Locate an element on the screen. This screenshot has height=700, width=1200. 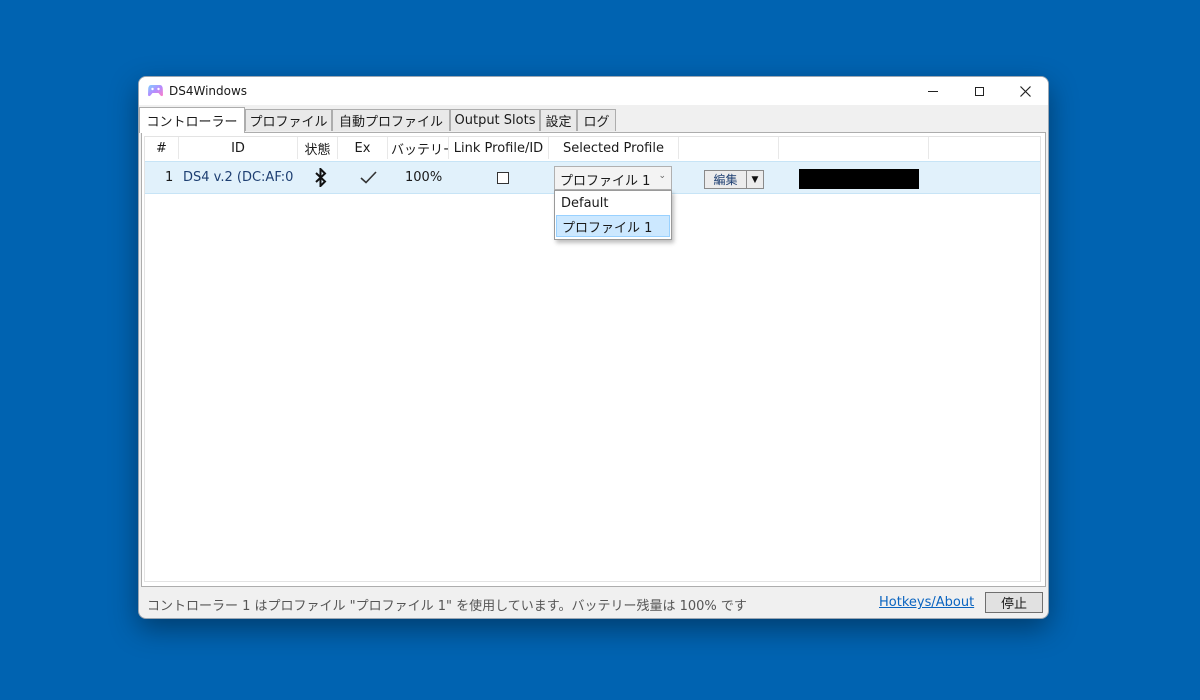
lightbar-color-swatch is located at coordinates (859, 179).